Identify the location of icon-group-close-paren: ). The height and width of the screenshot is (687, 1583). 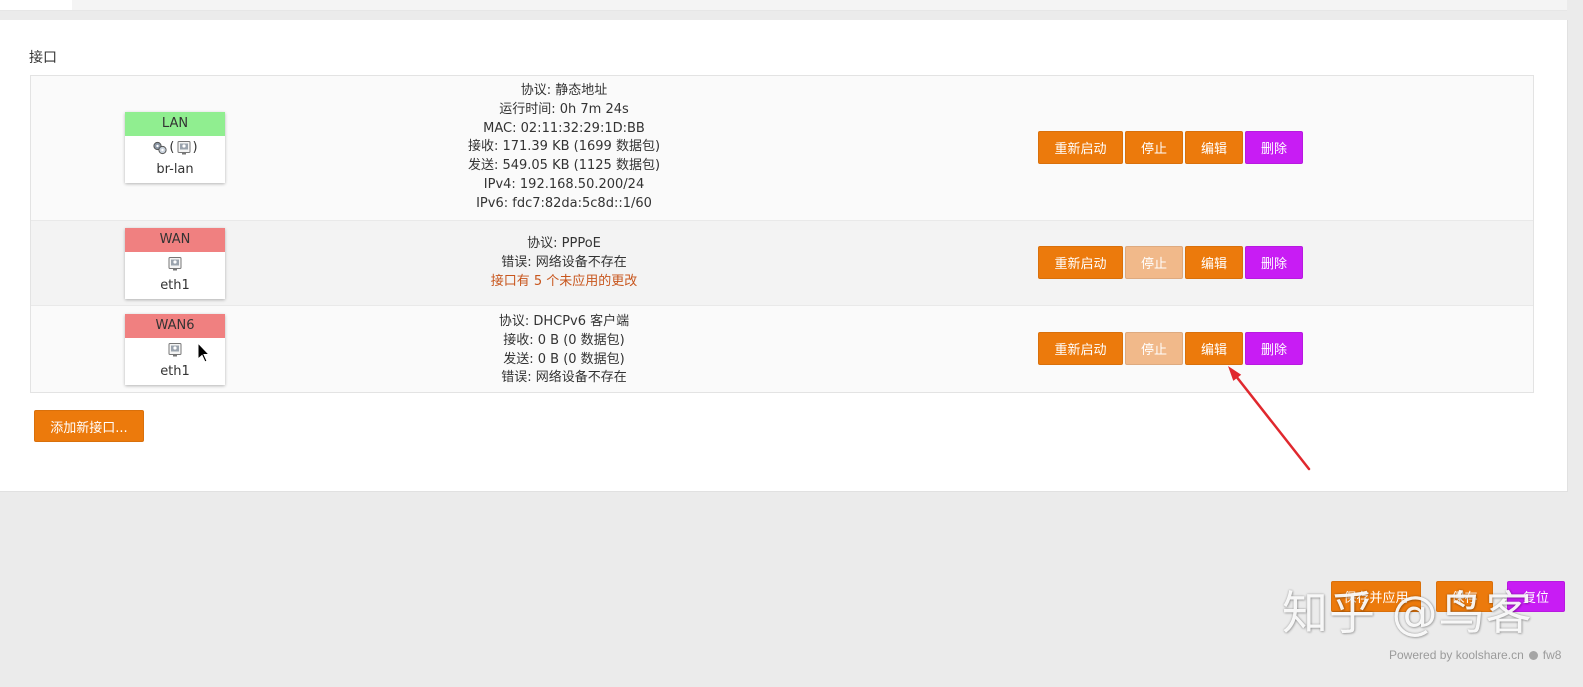
(195, 147).